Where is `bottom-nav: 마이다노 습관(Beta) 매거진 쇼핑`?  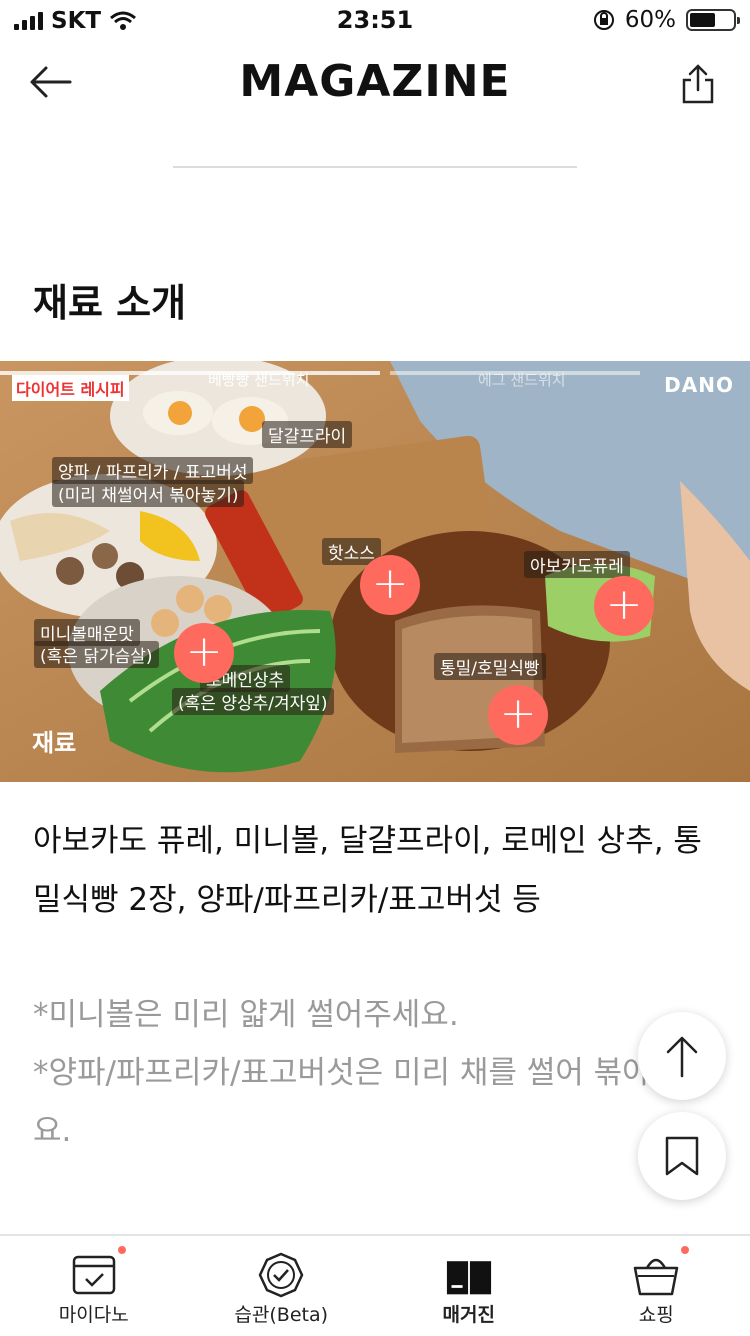
bottom-nav: 마이다노 습관(Beta) 매거진 쇼핑 is located at coordinates (375, 1285).